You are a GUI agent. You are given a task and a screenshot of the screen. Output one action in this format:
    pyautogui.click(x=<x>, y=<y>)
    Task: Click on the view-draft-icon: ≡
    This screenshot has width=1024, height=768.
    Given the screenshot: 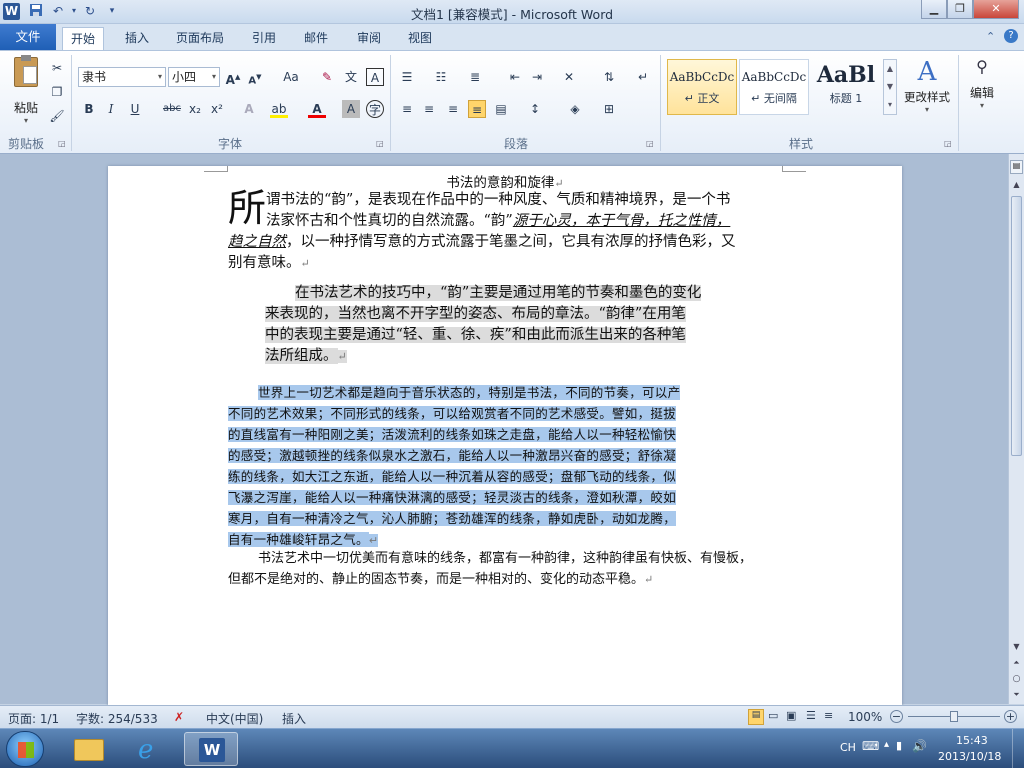 What is the action you would take?
    pyautogui.click(x=828, y=715)
    